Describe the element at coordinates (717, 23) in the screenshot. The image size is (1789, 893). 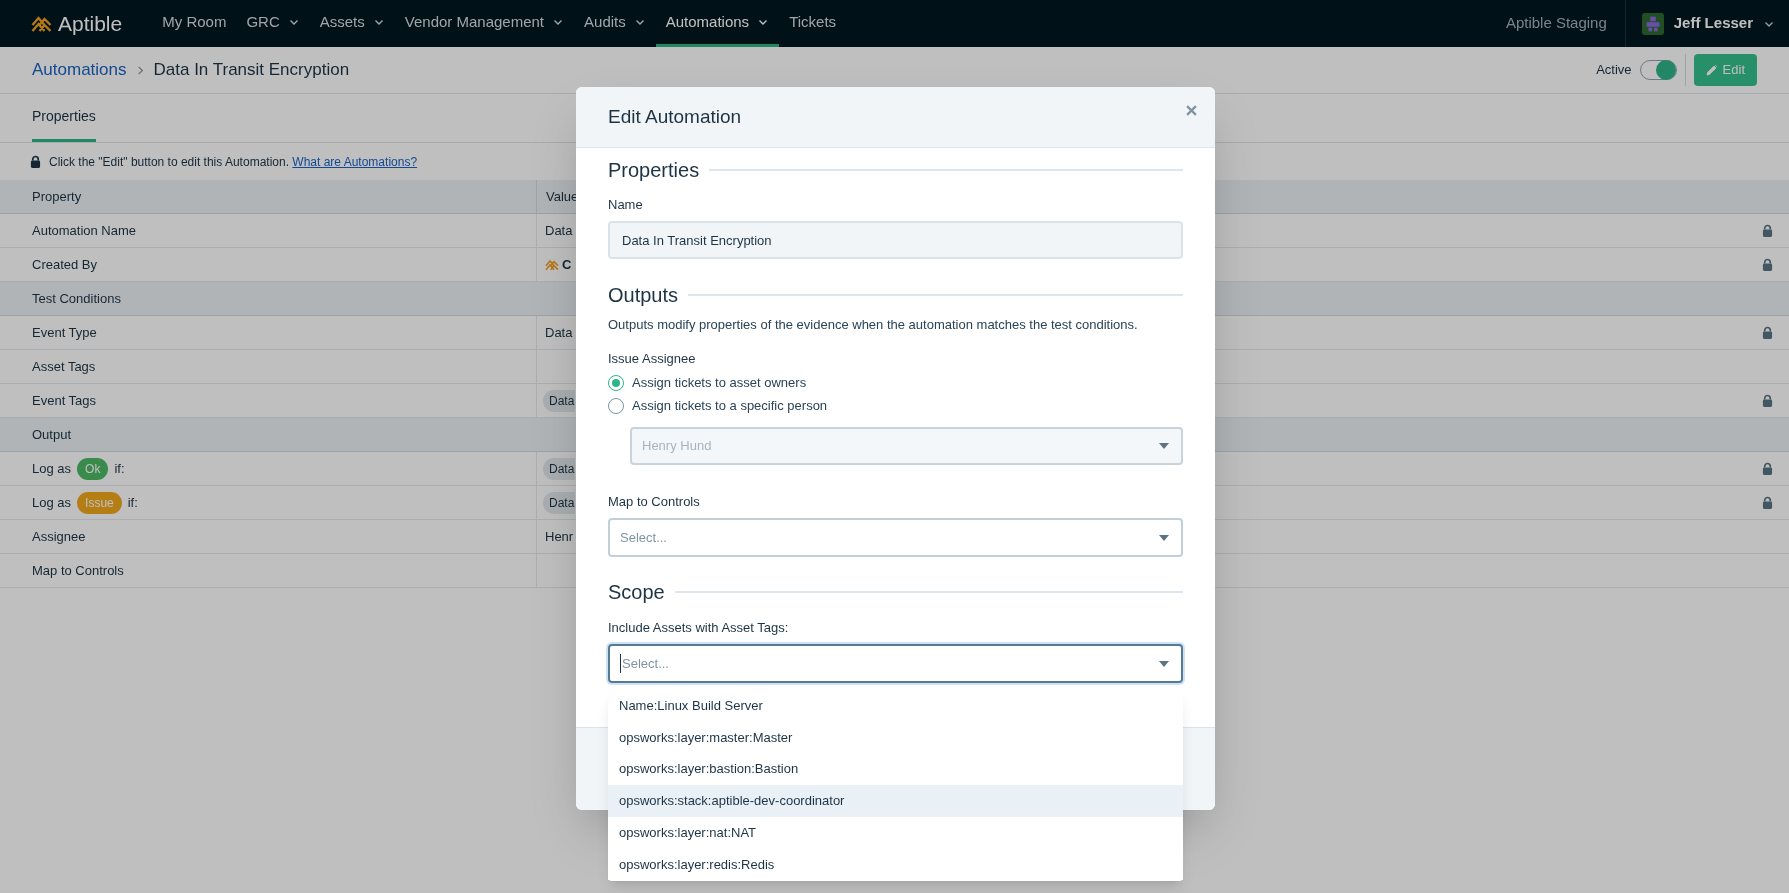
I see `nav-menu-item: Automations` at that location.